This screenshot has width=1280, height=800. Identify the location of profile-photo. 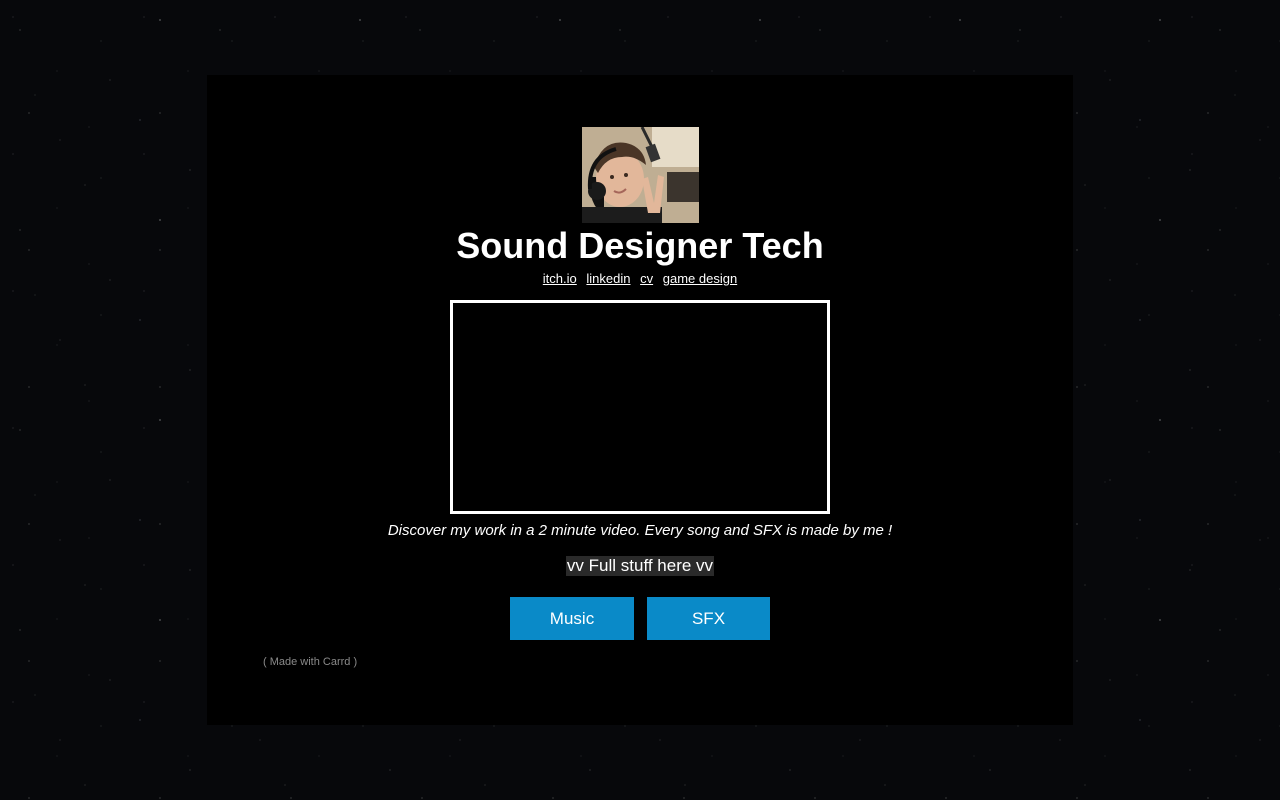
(640, 175).